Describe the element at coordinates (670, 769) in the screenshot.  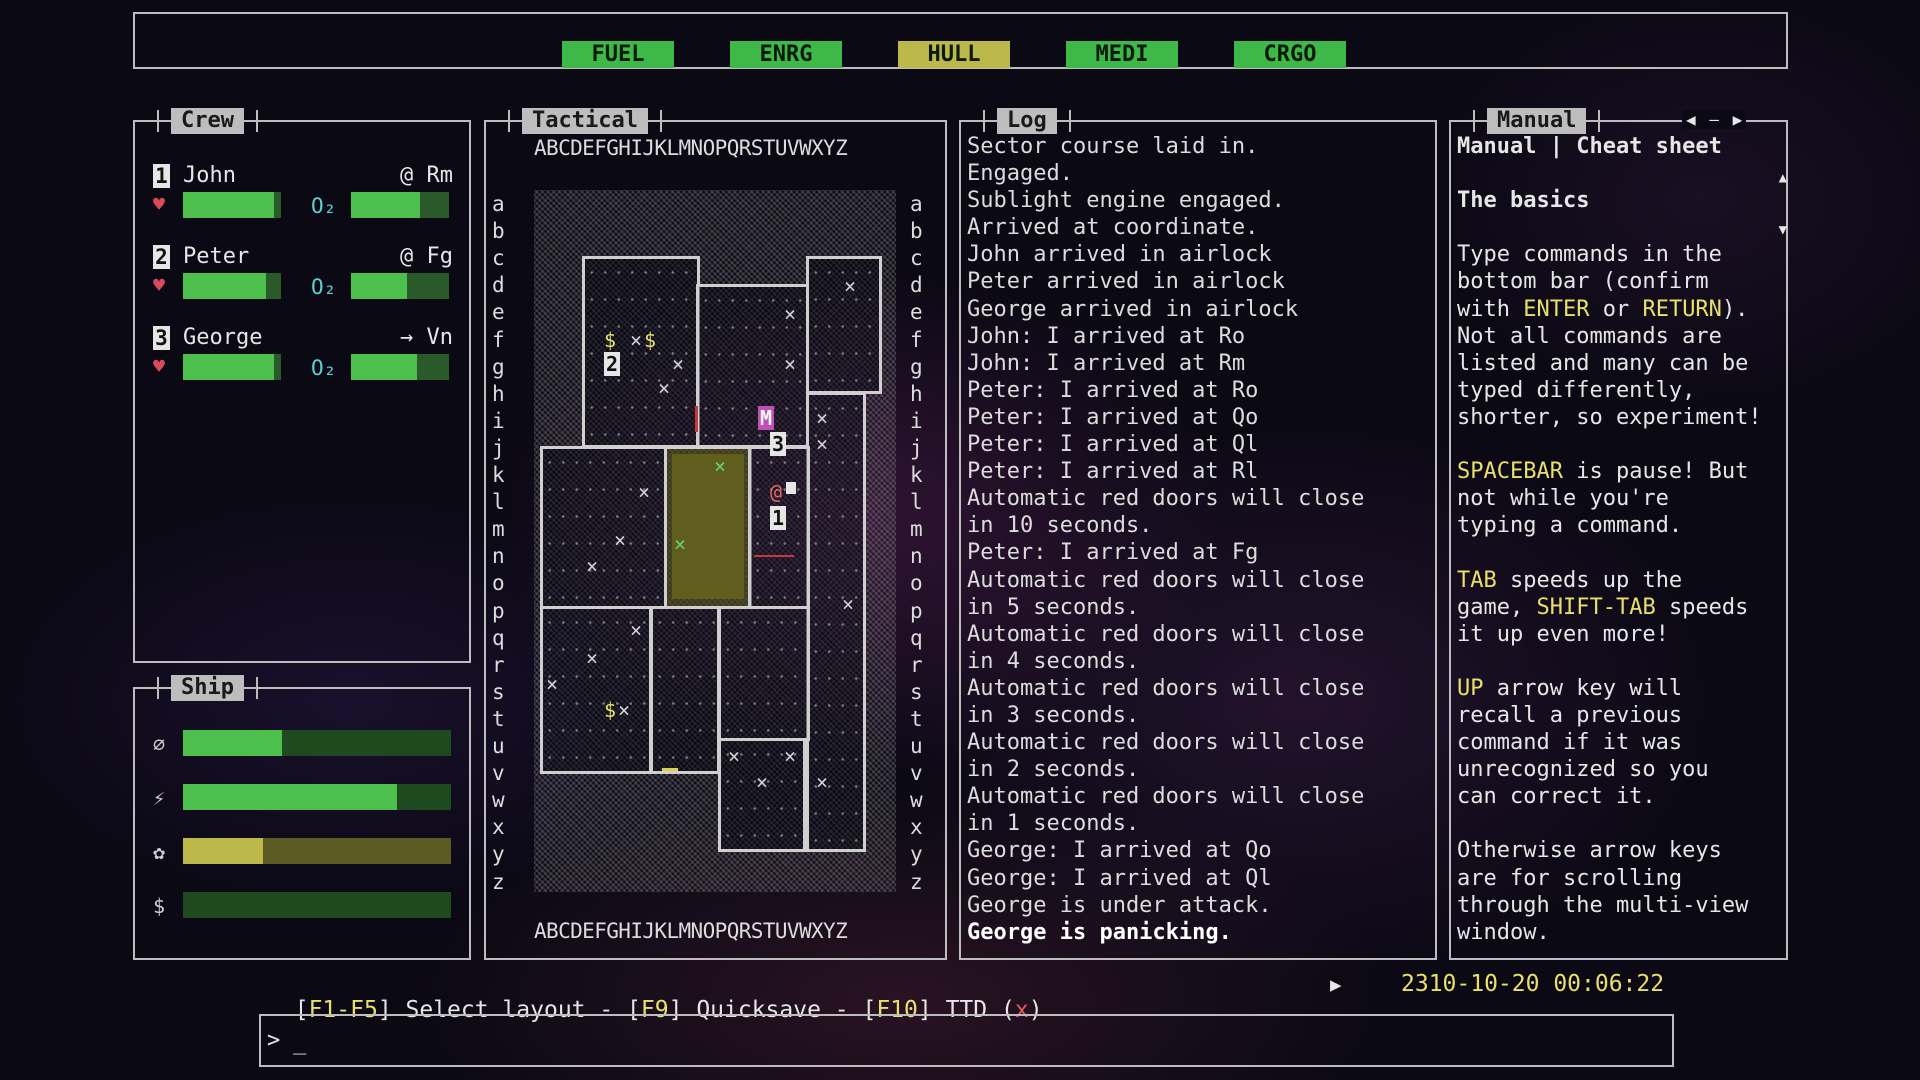
I see `yellow-door` at that location.